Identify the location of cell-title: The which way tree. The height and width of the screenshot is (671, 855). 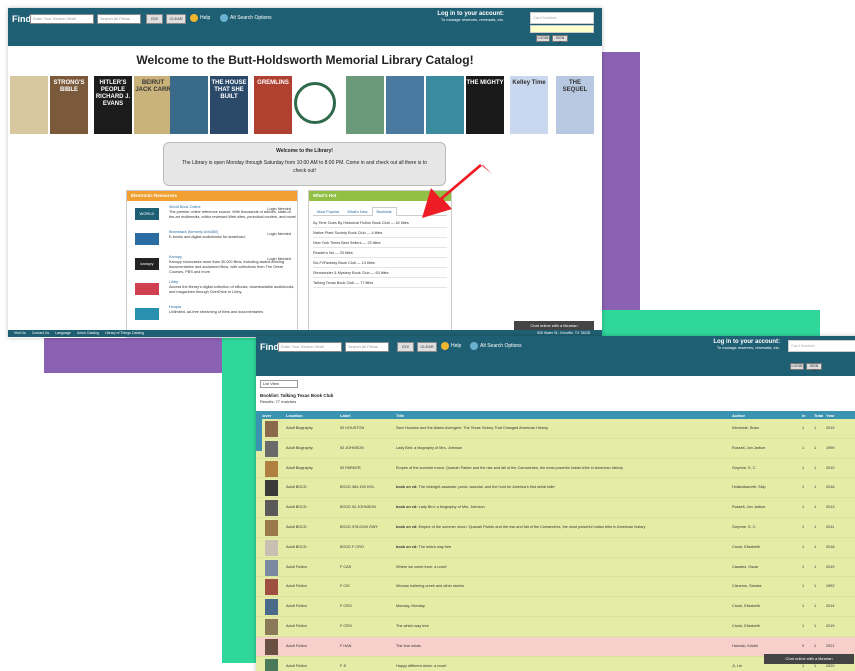
(412, 626).